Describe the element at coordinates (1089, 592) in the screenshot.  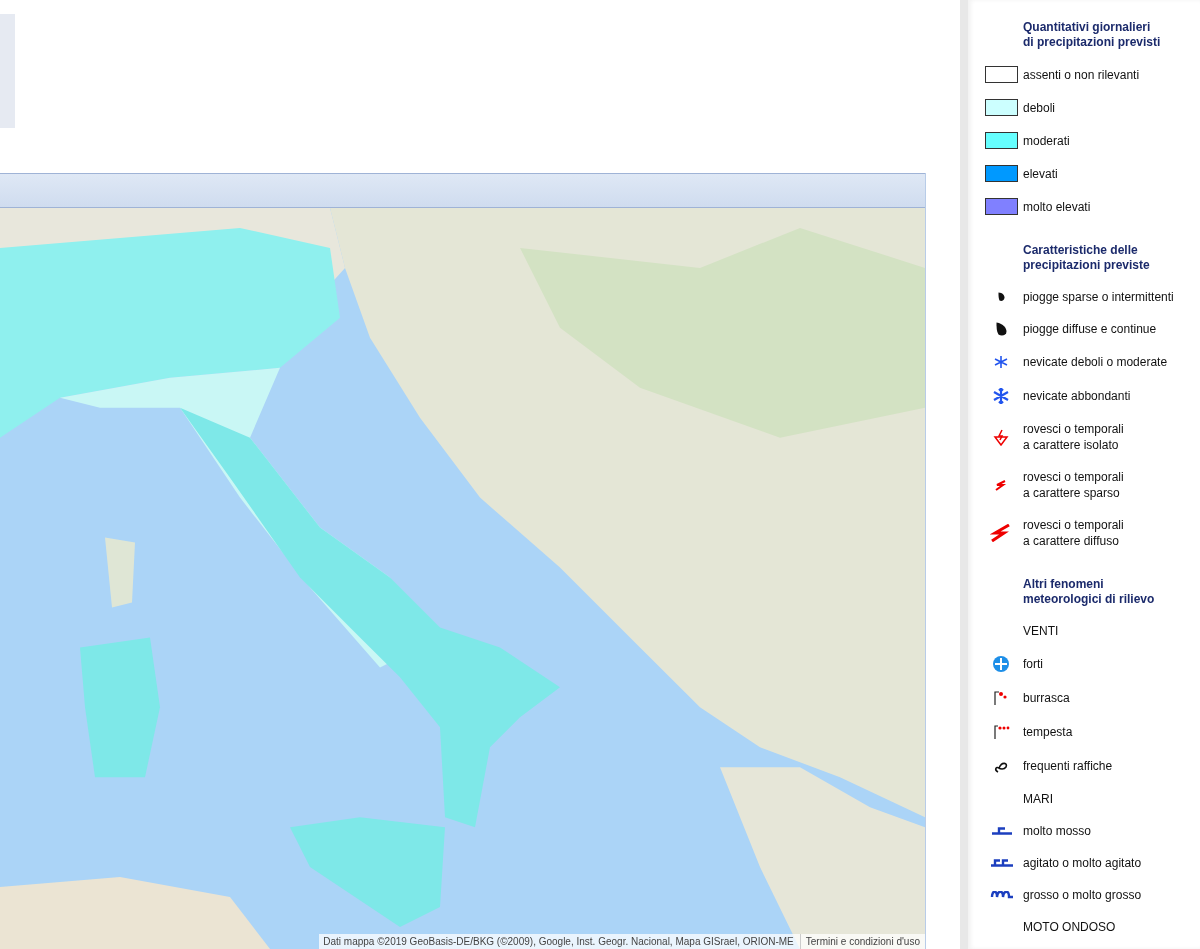
I see `section-title: Altri fenomeni meteorologici di rilievo` at that location.